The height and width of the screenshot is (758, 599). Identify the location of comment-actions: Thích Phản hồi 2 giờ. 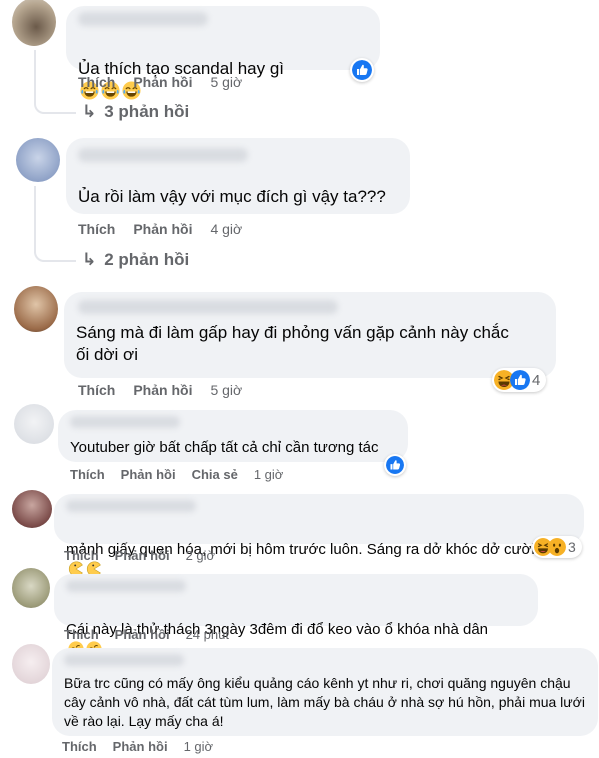
(139, 555).